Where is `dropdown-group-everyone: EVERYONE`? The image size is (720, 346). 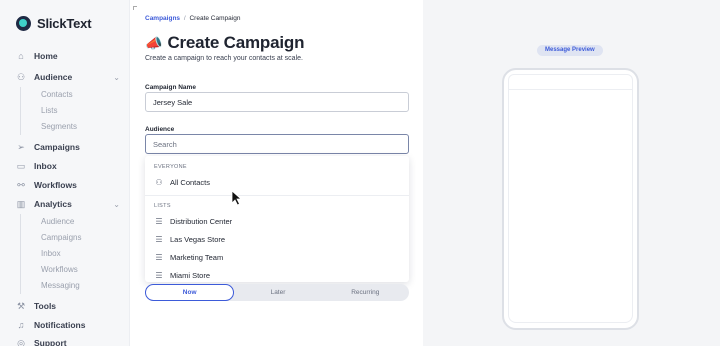
dropdown-group-everyone: EVERYONE is located at coordinates (170, 167).